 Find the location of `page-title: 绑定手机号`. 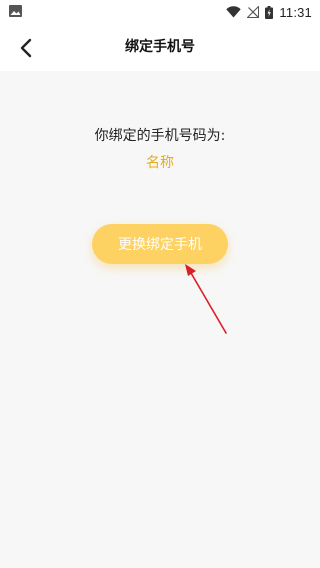

page-title: 绑定手机号 is located at coordinates (160, 47).